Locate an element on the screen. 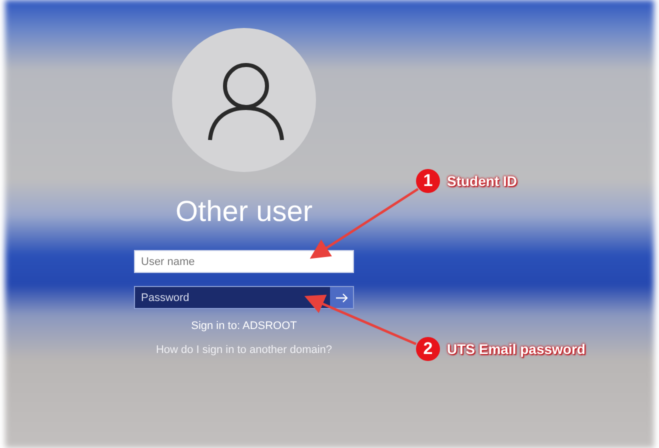  annotation-label: UTS Email password is located at coordinates (516, 349).